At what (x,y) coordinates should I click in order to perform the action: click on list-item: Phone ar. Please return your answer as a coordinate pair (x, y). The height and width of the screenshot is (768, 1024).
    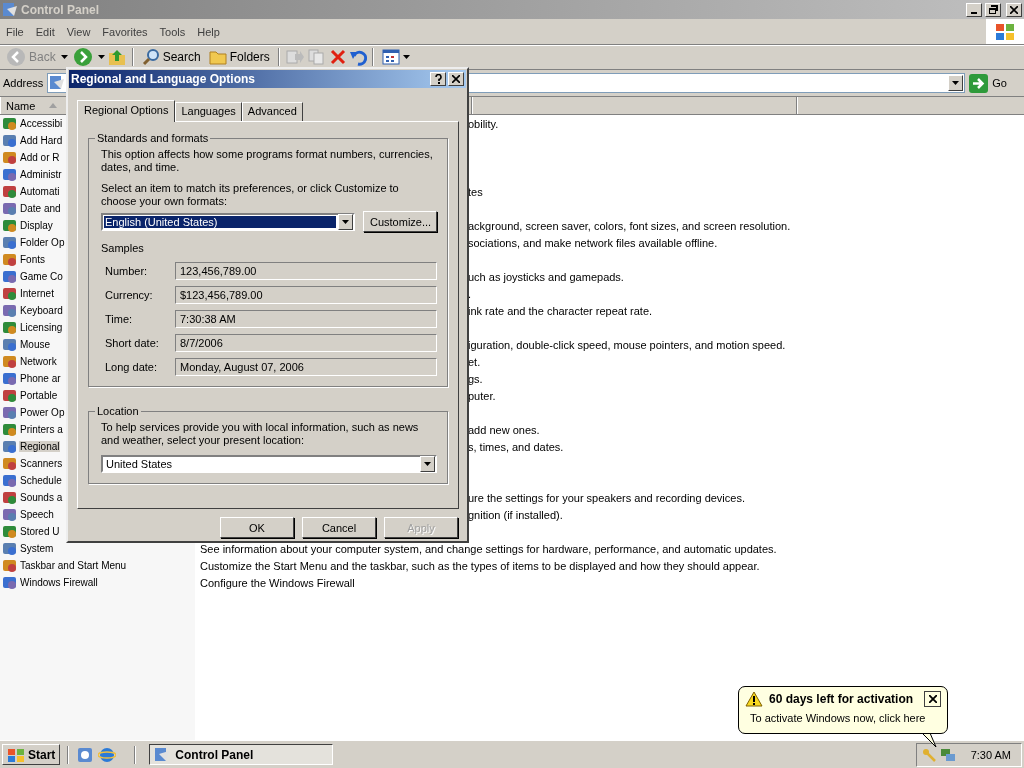
    Looking at the image, I should click on (40, 378).